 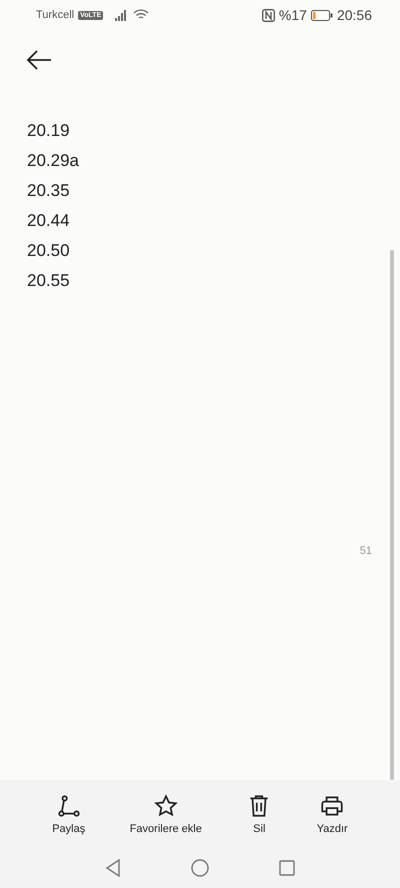 I want to click on share-icon, so click(x=69, y=806).